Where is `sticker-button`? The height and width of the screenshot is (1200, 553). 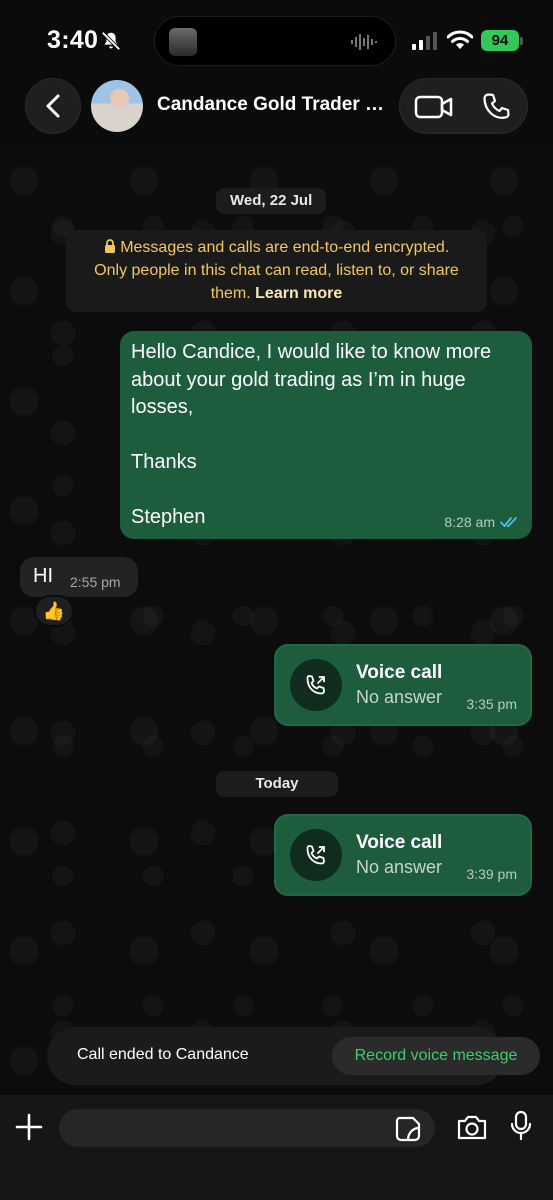 sticker-button is located at coordinates (408, 1129).